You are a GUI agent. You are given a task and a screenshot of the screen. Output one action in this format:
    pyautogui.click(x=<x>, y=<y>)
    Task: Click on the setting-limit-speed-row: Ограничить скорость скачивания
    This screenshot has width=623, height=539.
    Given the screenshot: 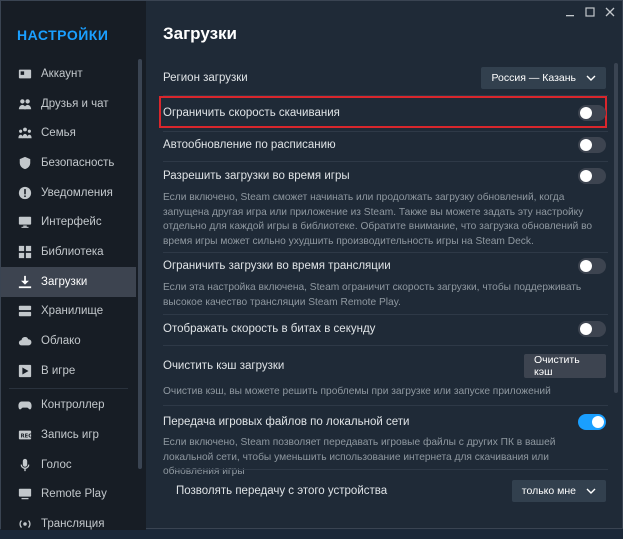 What is the action you would take?
    pyautogui.click(x=384, y=113)
    